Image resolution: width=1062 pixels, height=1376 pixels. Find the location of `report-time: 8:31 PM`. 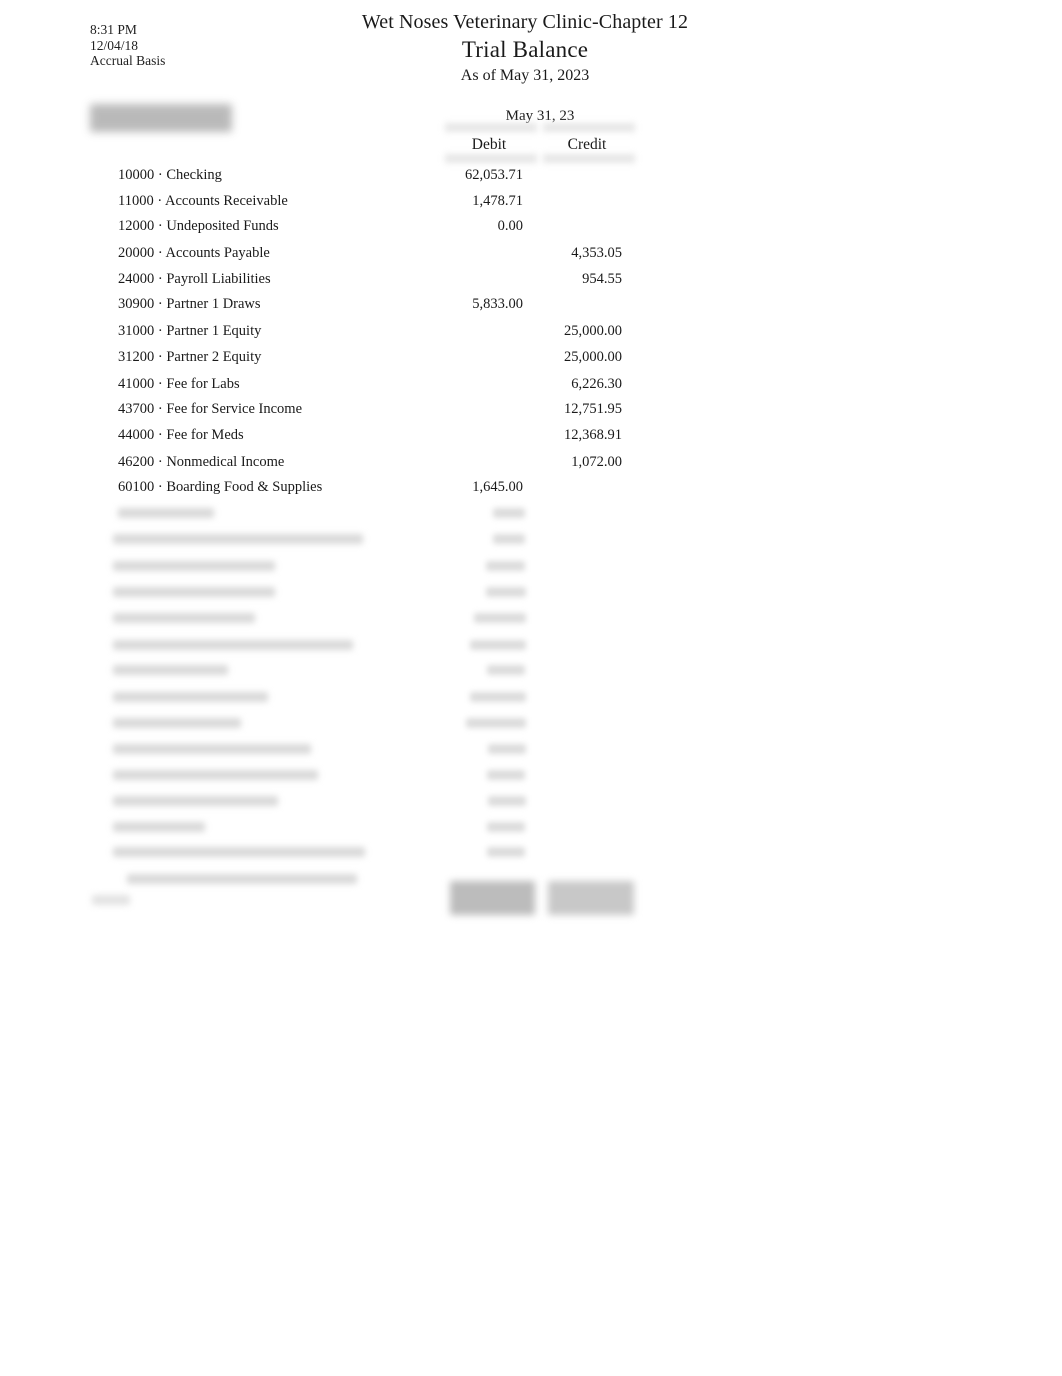

report-time: 8:31 PM is located at coordinates (113, 29).